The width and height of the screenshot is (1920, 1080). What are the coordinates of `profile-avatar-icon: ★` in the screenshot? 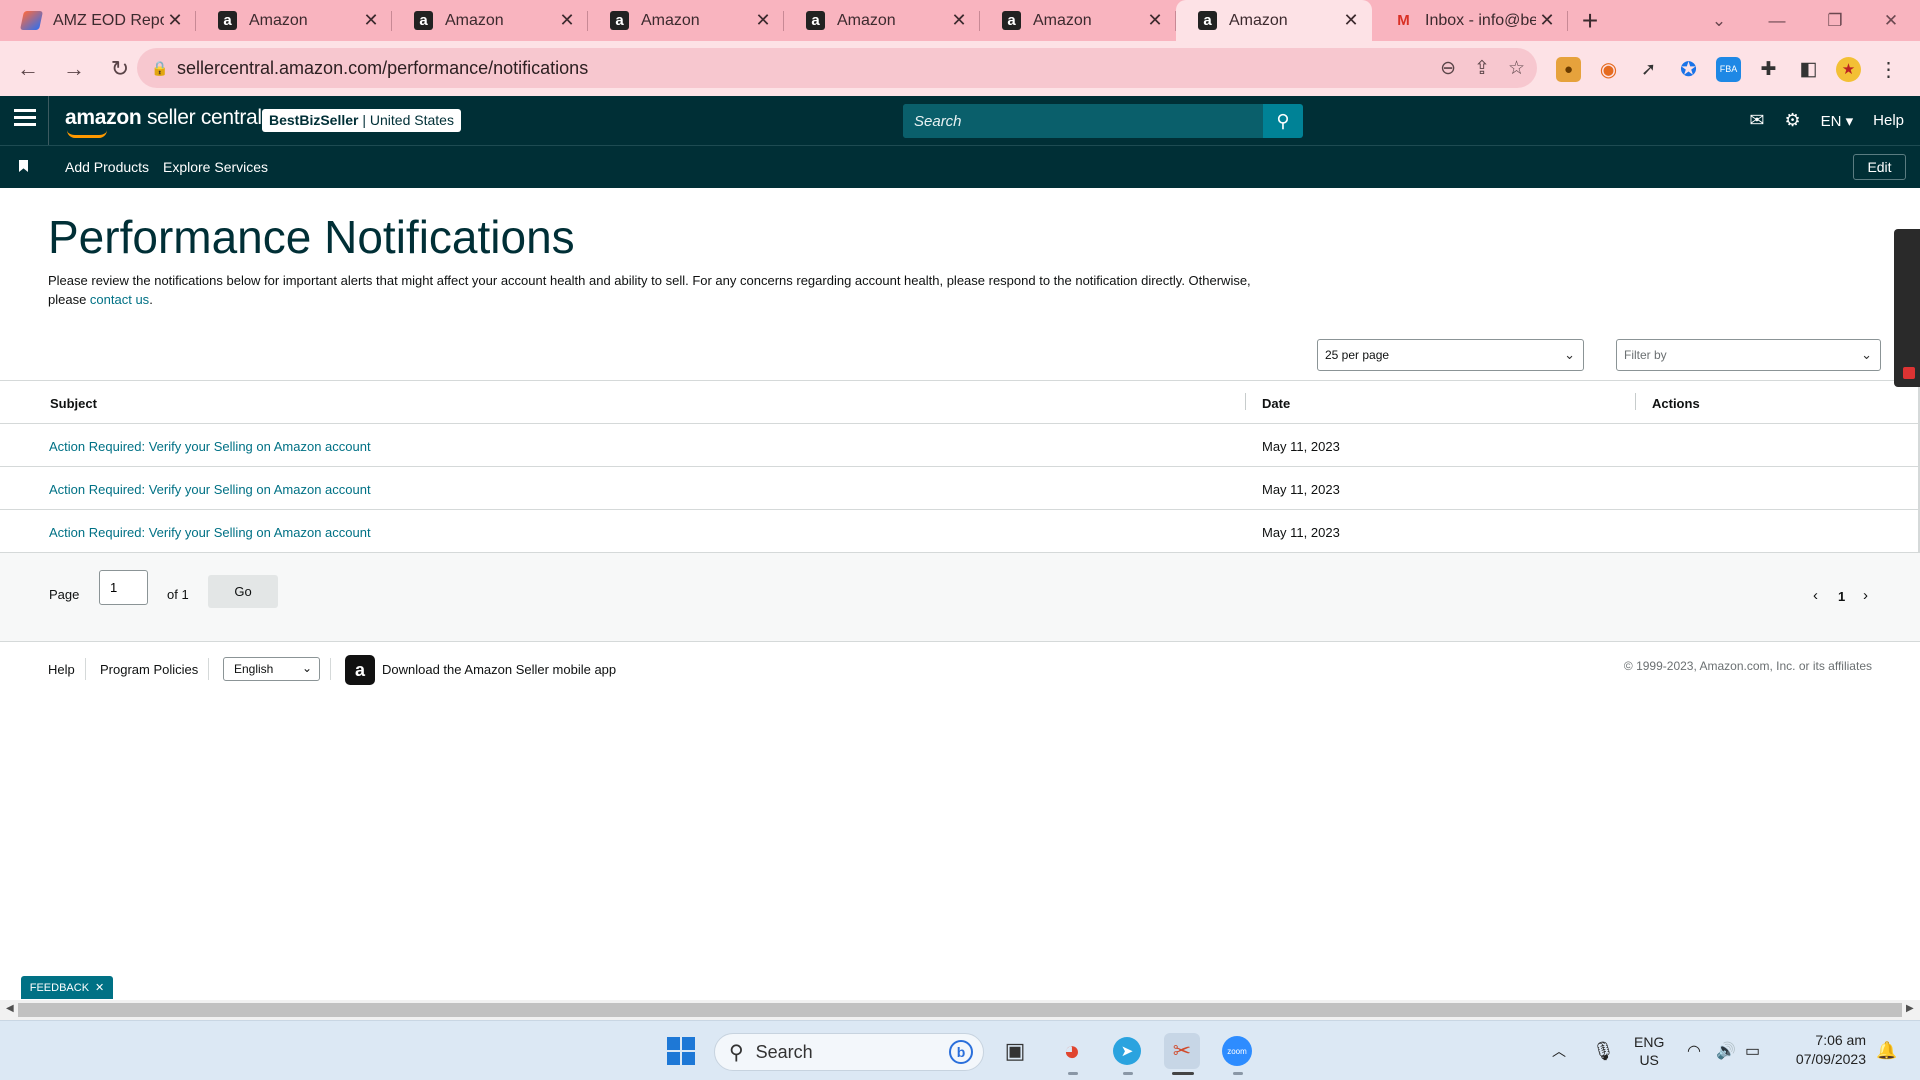 It's located at (1848, 69).